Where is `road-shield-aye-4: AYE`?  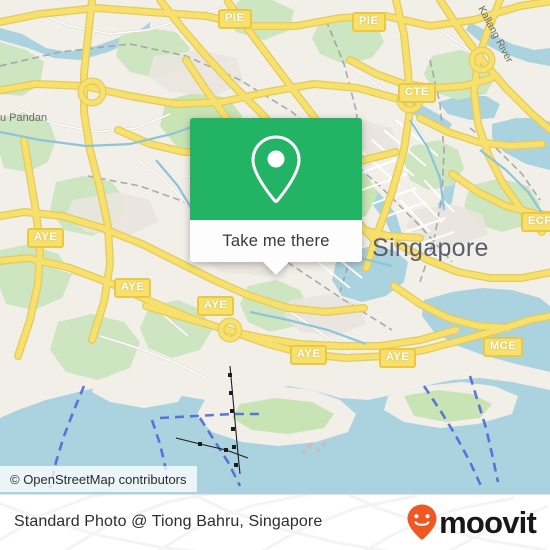 road-shield-aye-4: AYE is located at coordinates (309, 355).